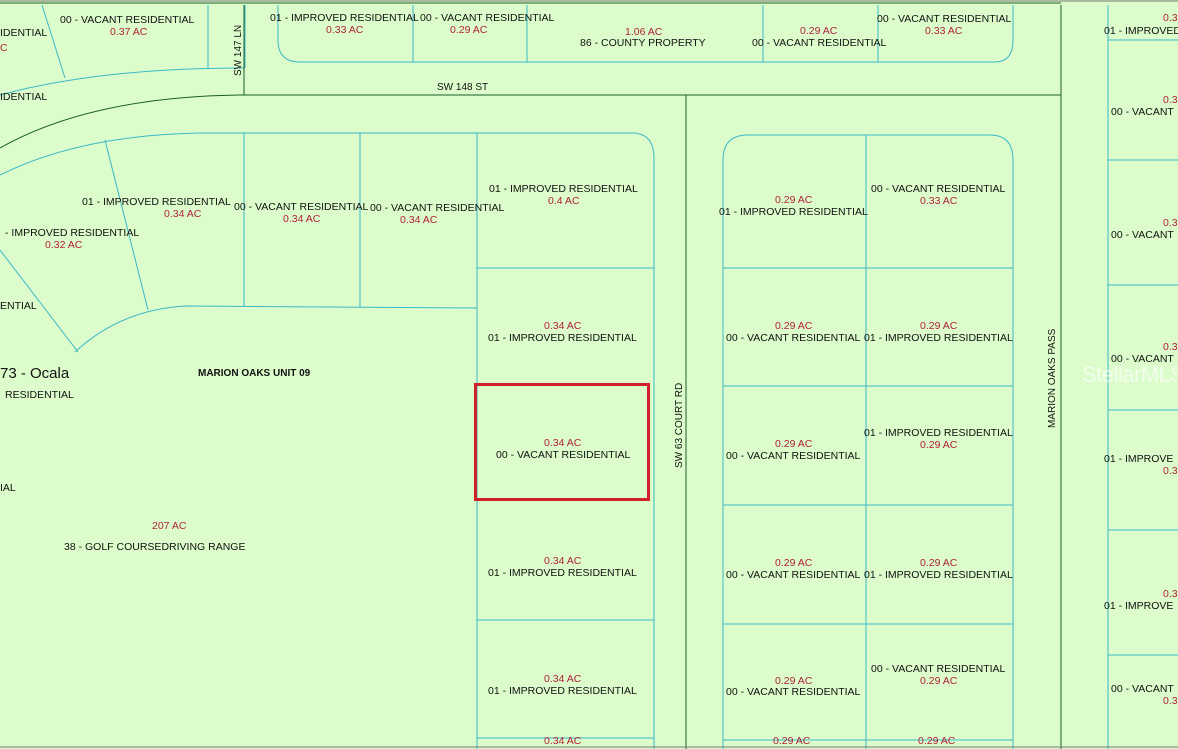 The image size is (1178, 749). Describe the element at coordinates (463, 87) in the screenshot. I see `street-sw-148-st: SW 148 ST` at that location.